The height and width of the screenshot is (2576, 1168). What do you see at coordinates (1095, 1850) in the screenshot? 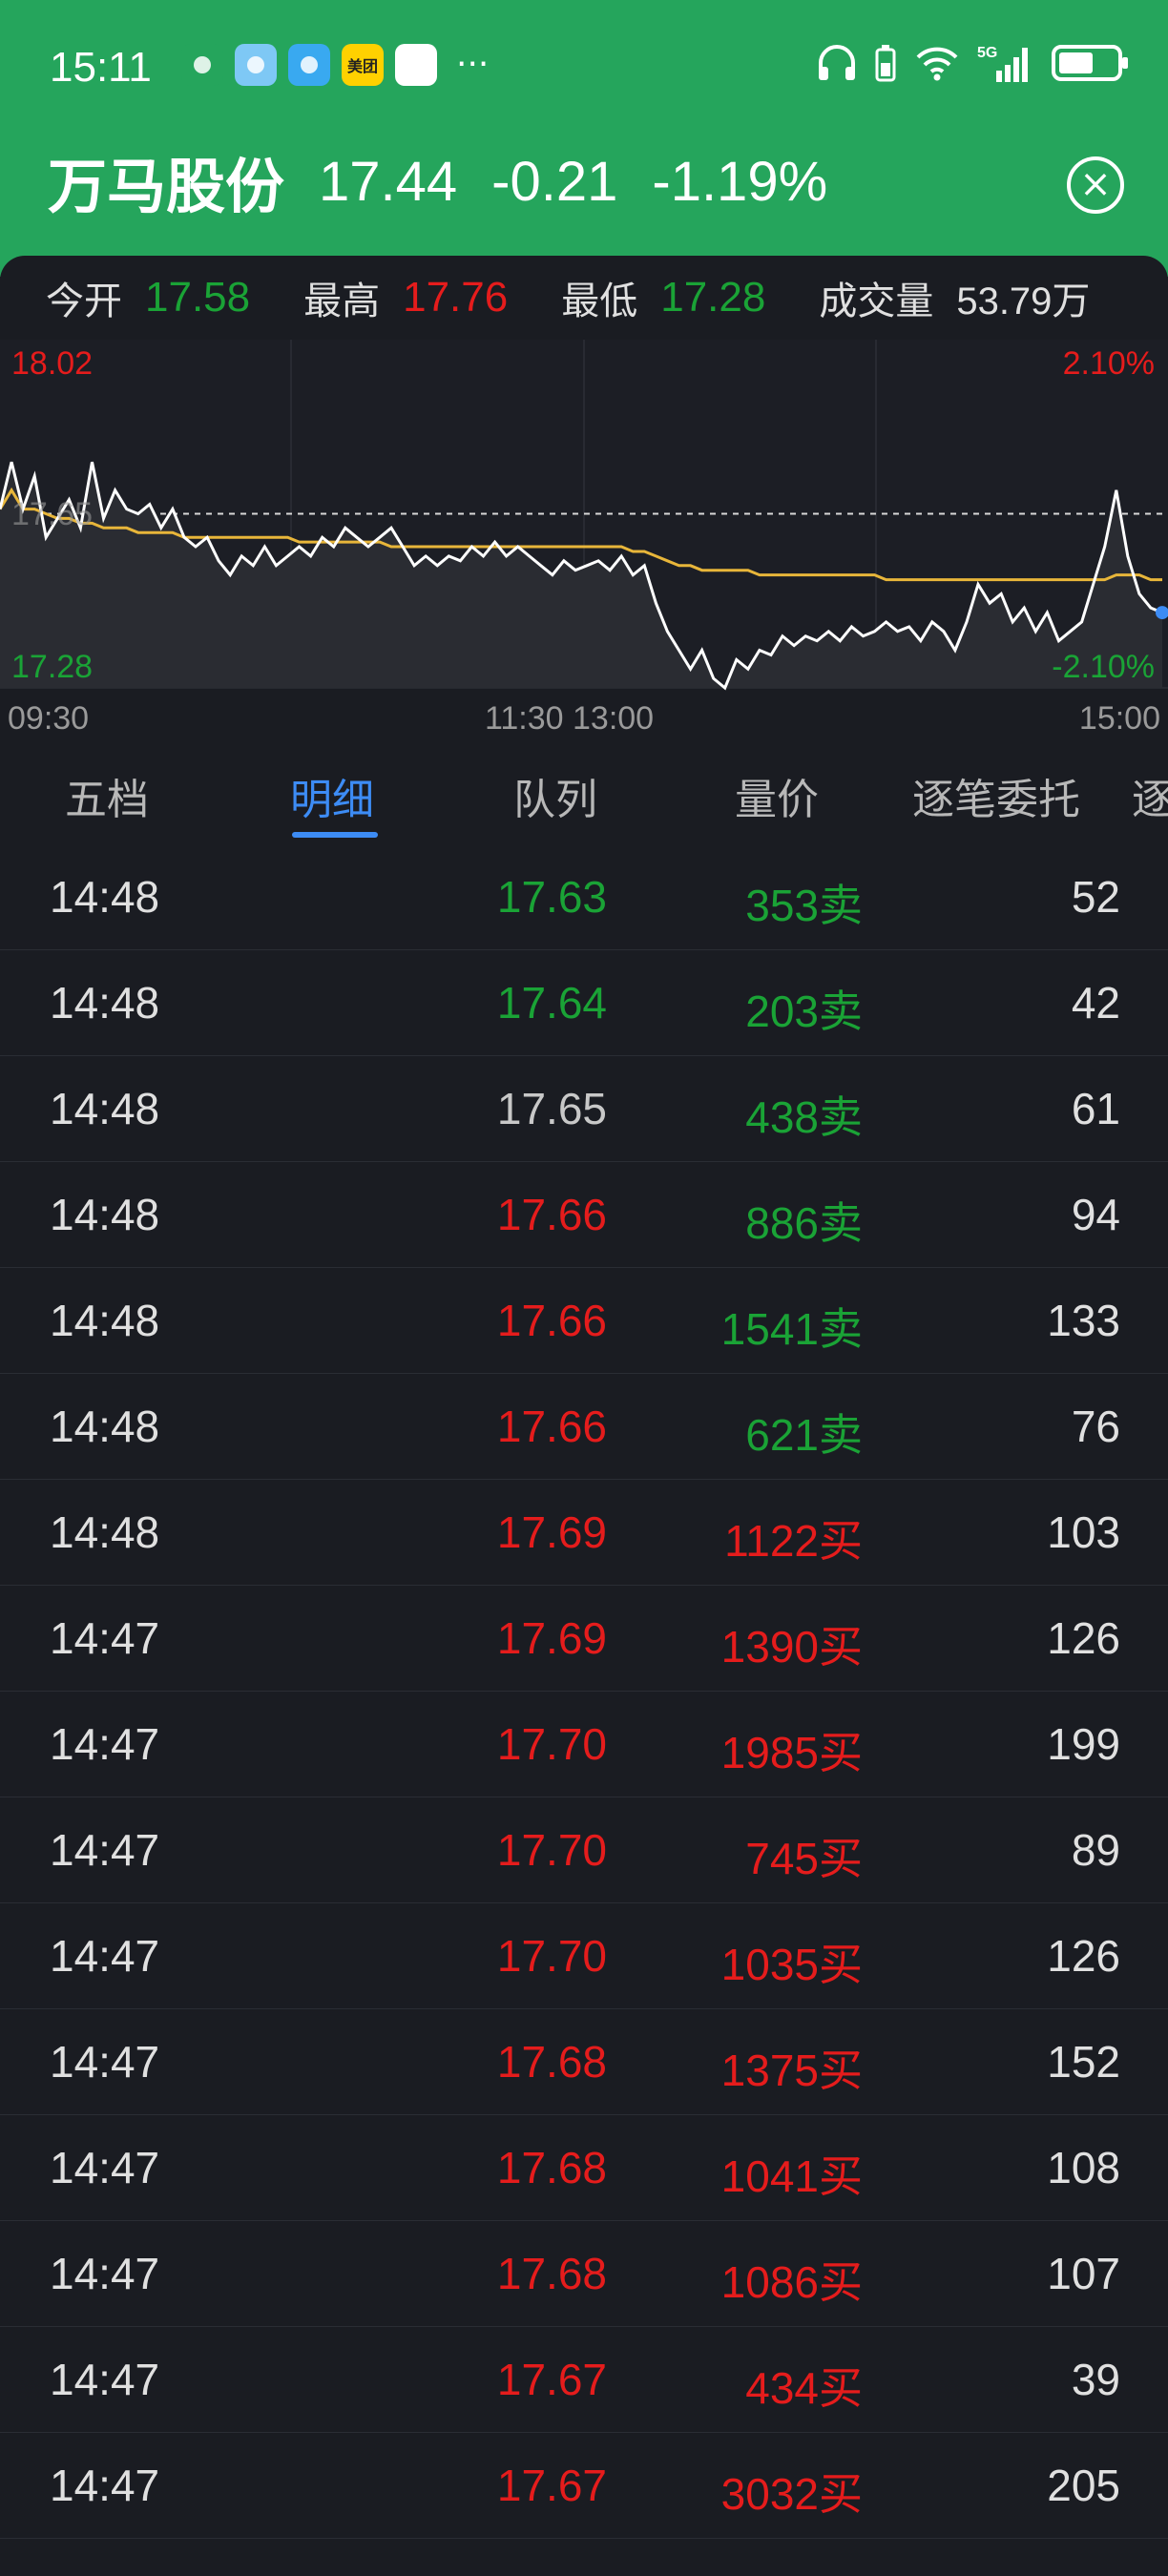
I see `trade-order-count: 89` at bounding box center [1095, 1850].